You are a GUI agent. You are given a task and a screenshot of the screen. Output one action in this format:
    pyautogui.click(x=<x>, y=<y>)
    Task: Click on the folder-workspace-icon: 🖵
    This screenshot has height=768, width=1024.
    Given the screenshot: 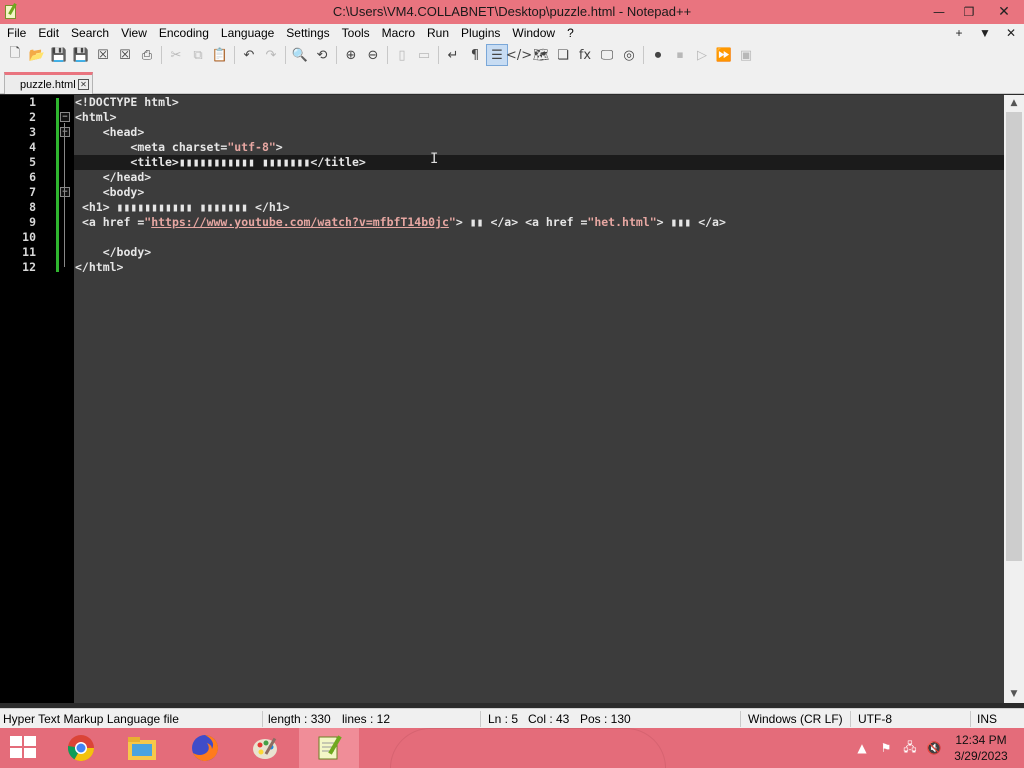 What is the action you would take?
    pyautogui.click(x=607, y=55)
    